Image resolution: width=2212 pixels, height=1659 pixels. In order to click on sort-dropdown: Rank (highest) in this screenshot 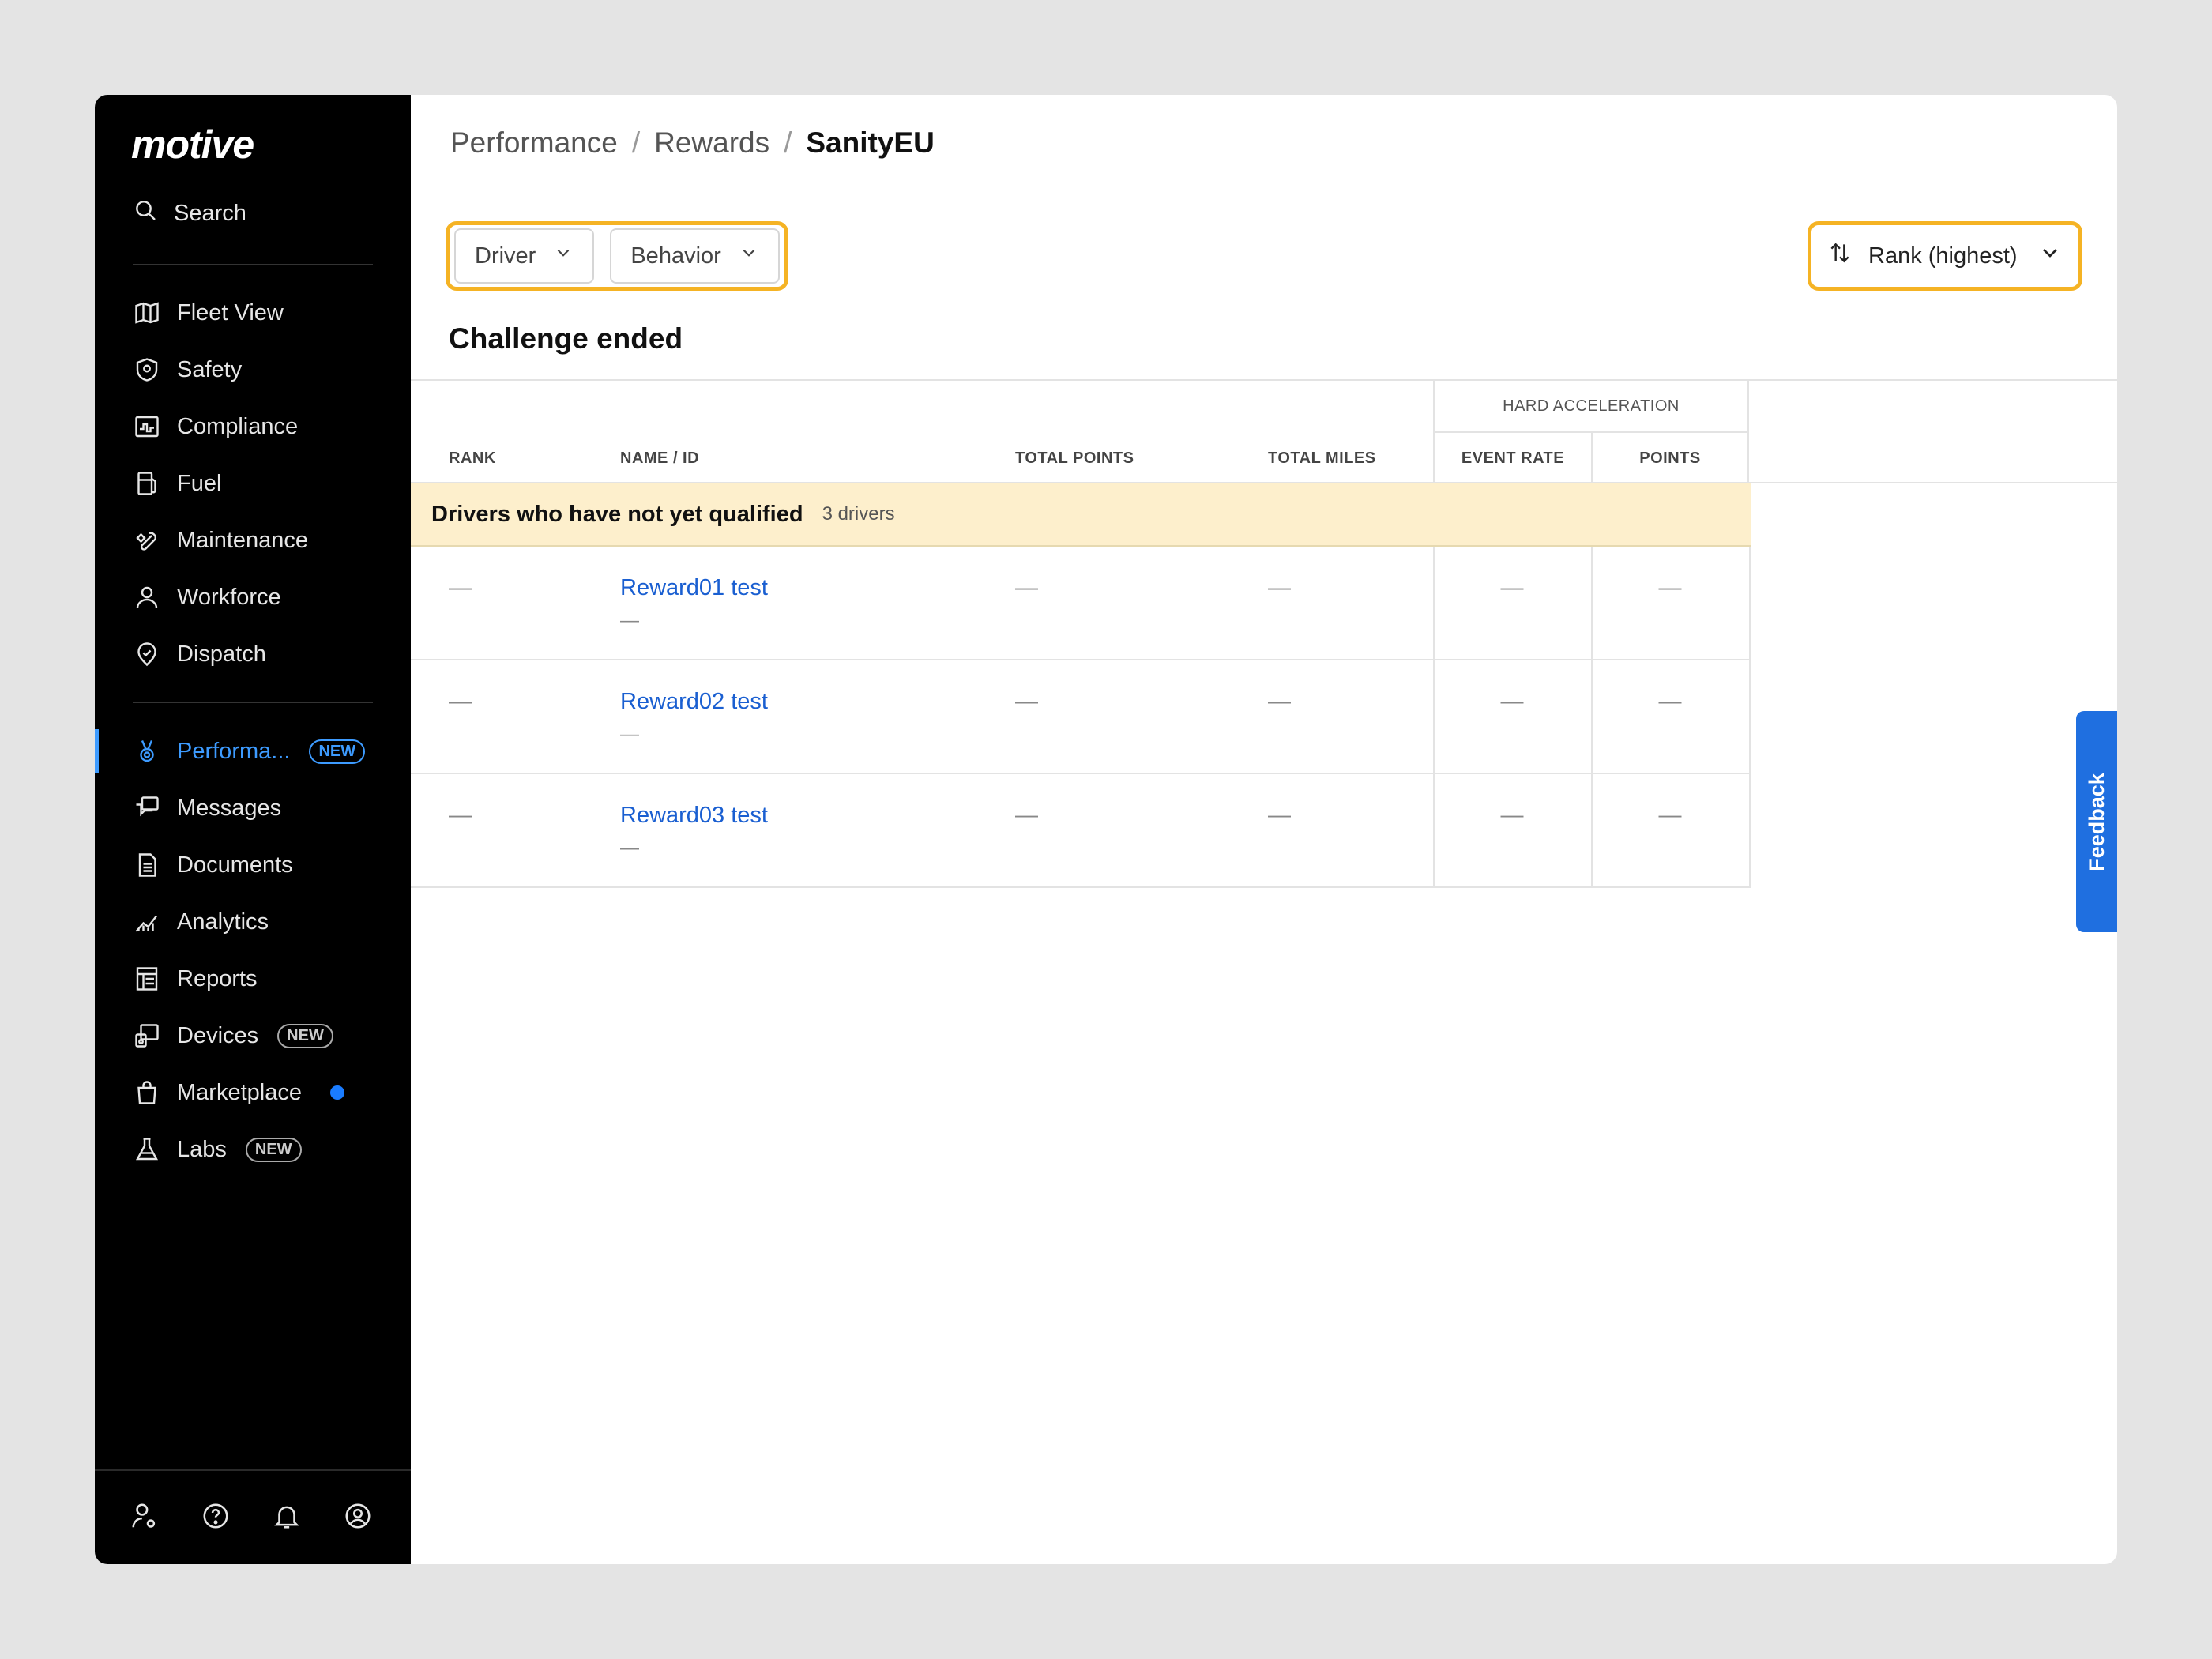, I will do `click(1945, 256)`.